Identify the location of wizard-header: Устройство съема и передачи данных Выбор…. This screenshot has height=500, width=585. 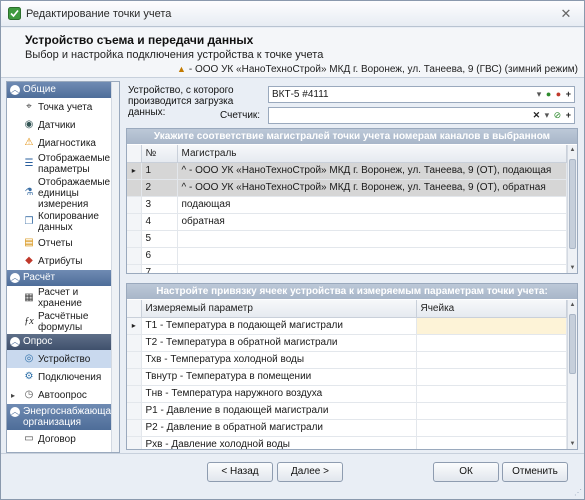
(292, 53).